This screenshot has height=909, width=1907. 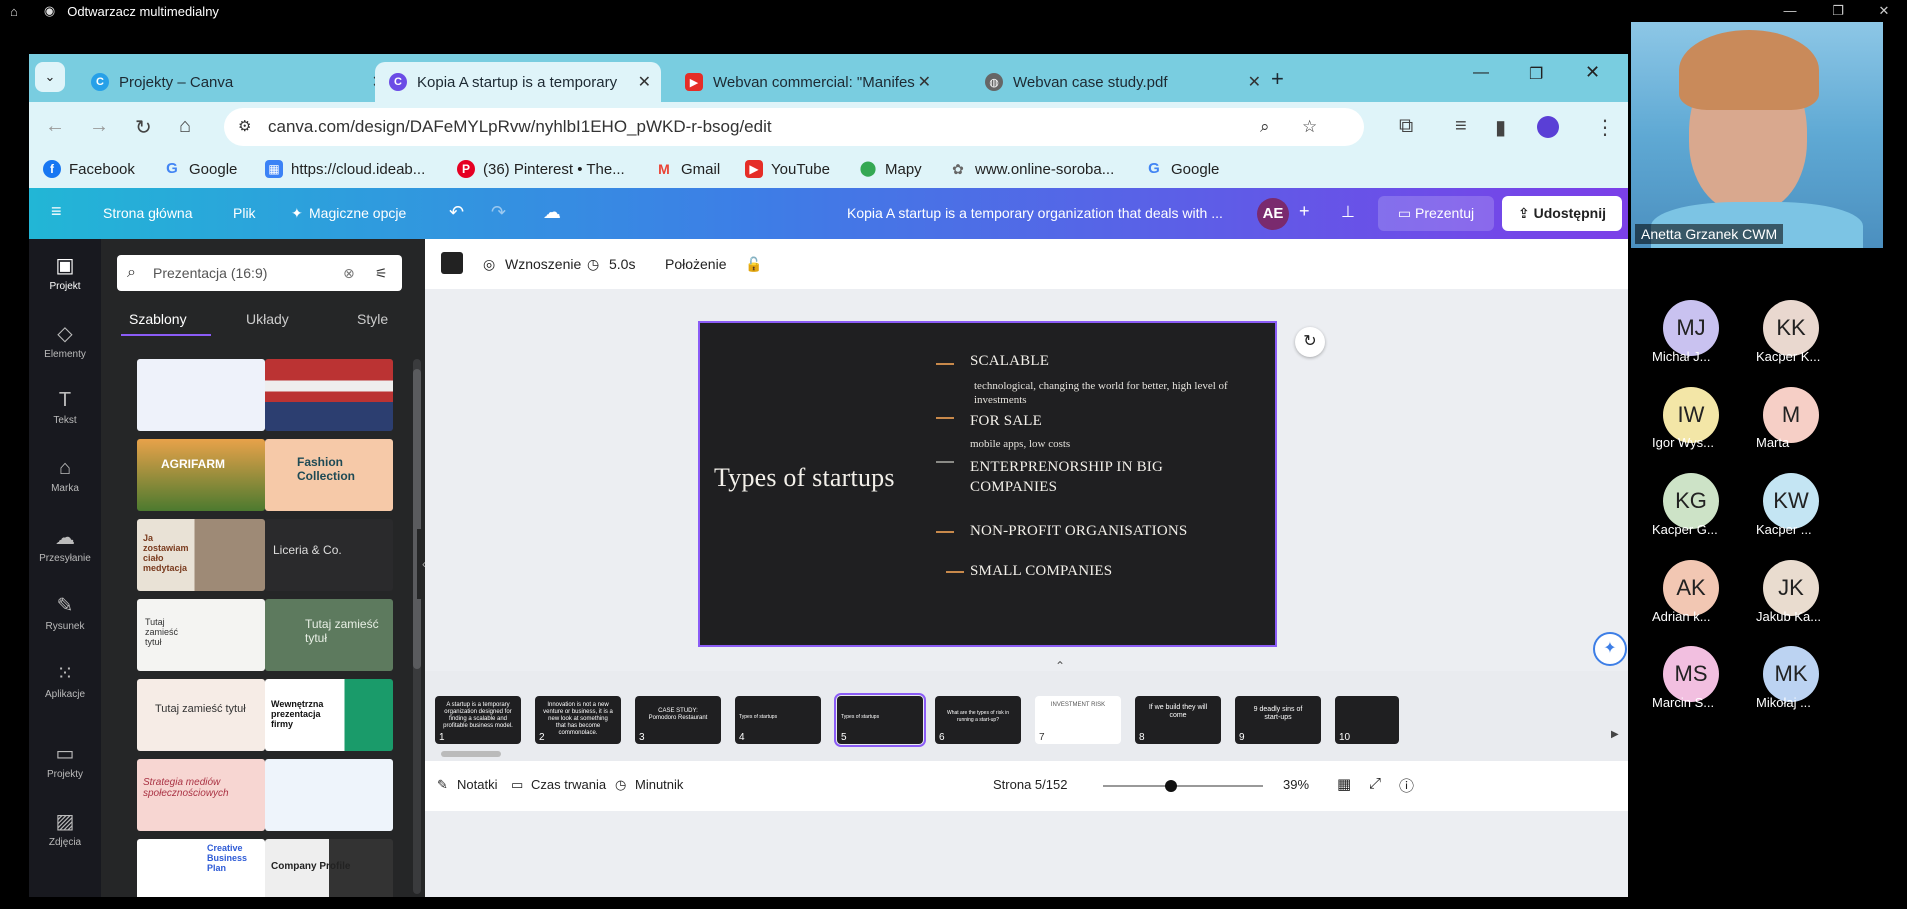 I want to click on slide-item-sub: mobile apps, low costs, so click(x=1020, y=444).